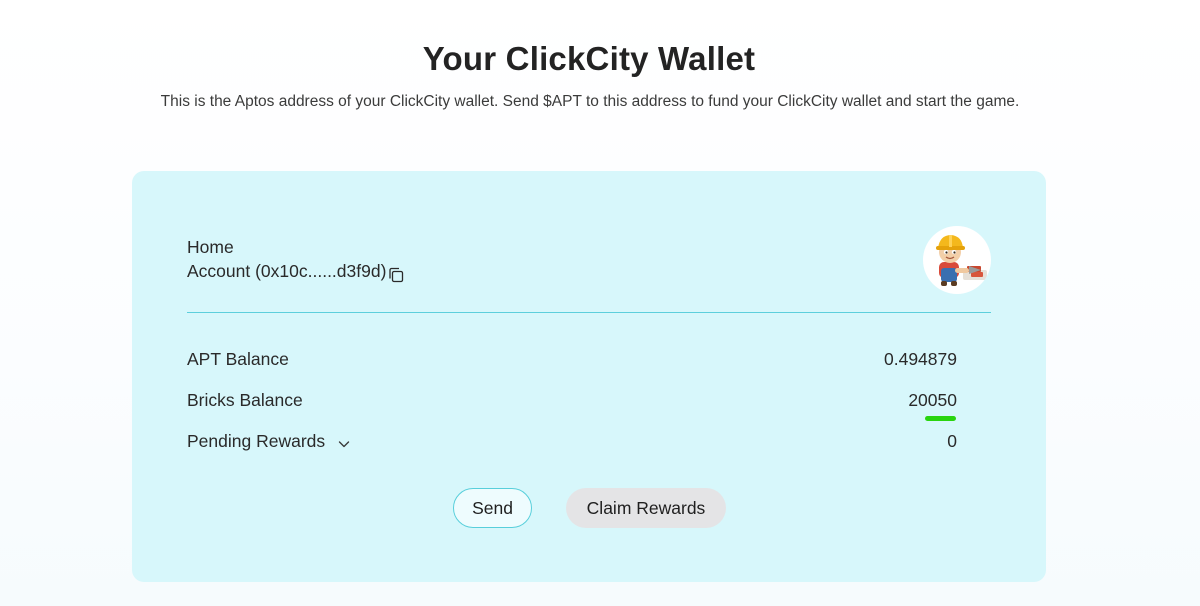  I want to click on account-address-line: Account (0x10c......d3f9d), so click(295, 271).